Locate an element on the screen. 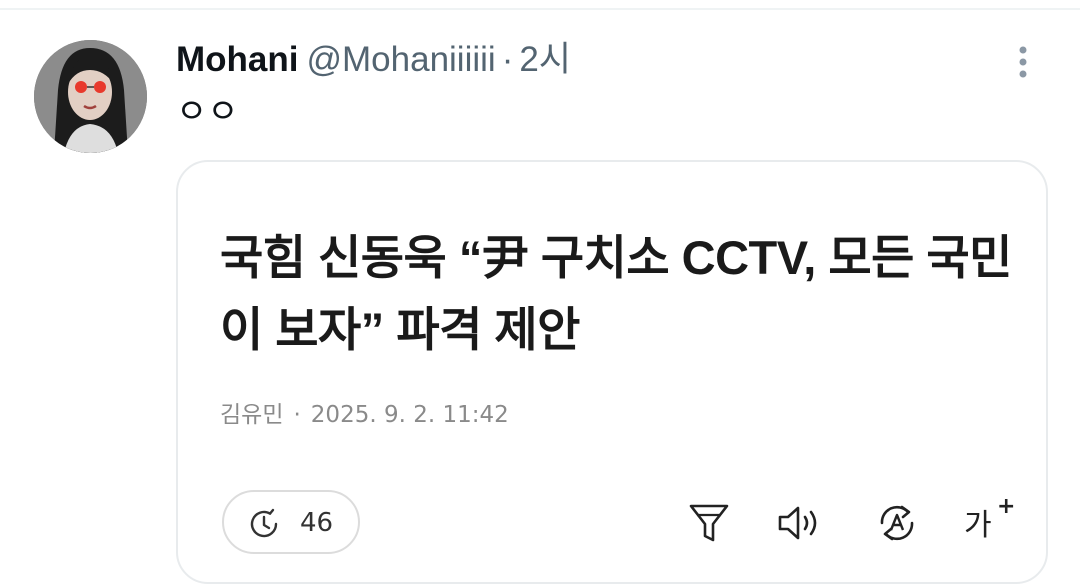 The image size is (1080, 584). font-size-plus: + is located at coordinates (1006, 506).